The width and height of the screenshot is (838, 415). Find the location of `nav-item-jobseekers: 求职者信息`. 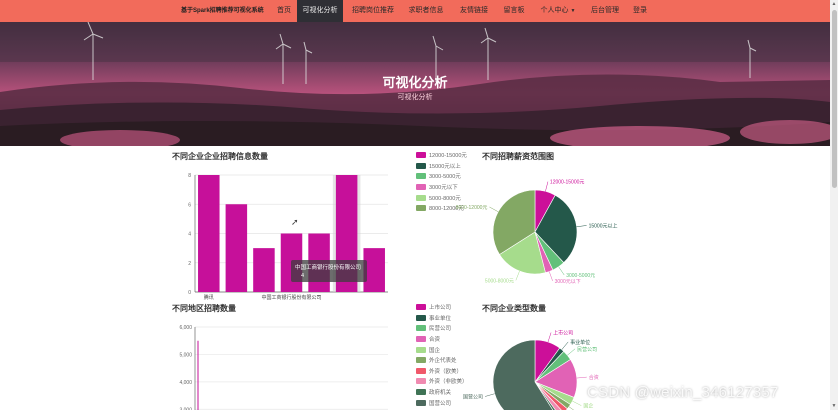

nav-item-jobseekers: 求职者信息 is located at coordinates (426, 11).